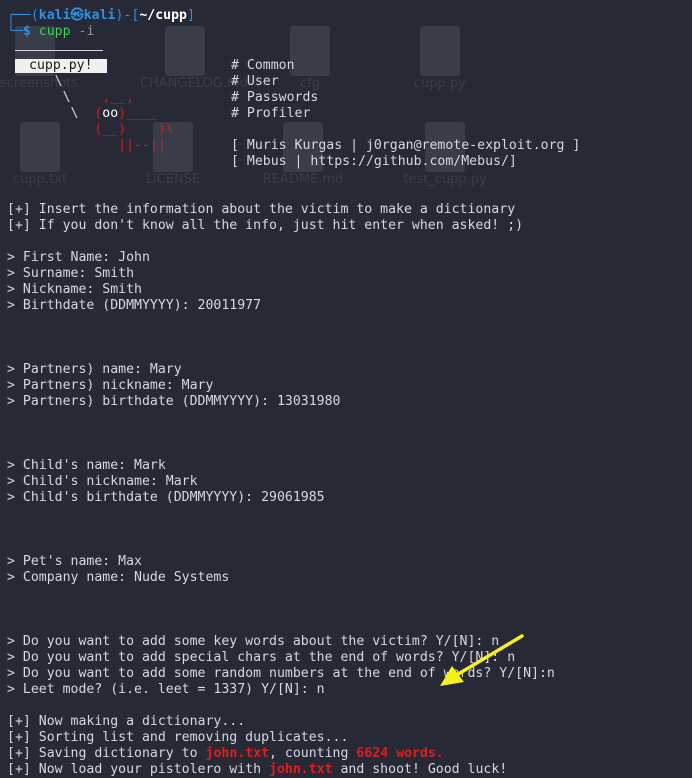 The image size is (692, 778). I want to click on child-birthdate: > Child's birthdate (DDMMYYYY): 29061985, so click(166, 497).